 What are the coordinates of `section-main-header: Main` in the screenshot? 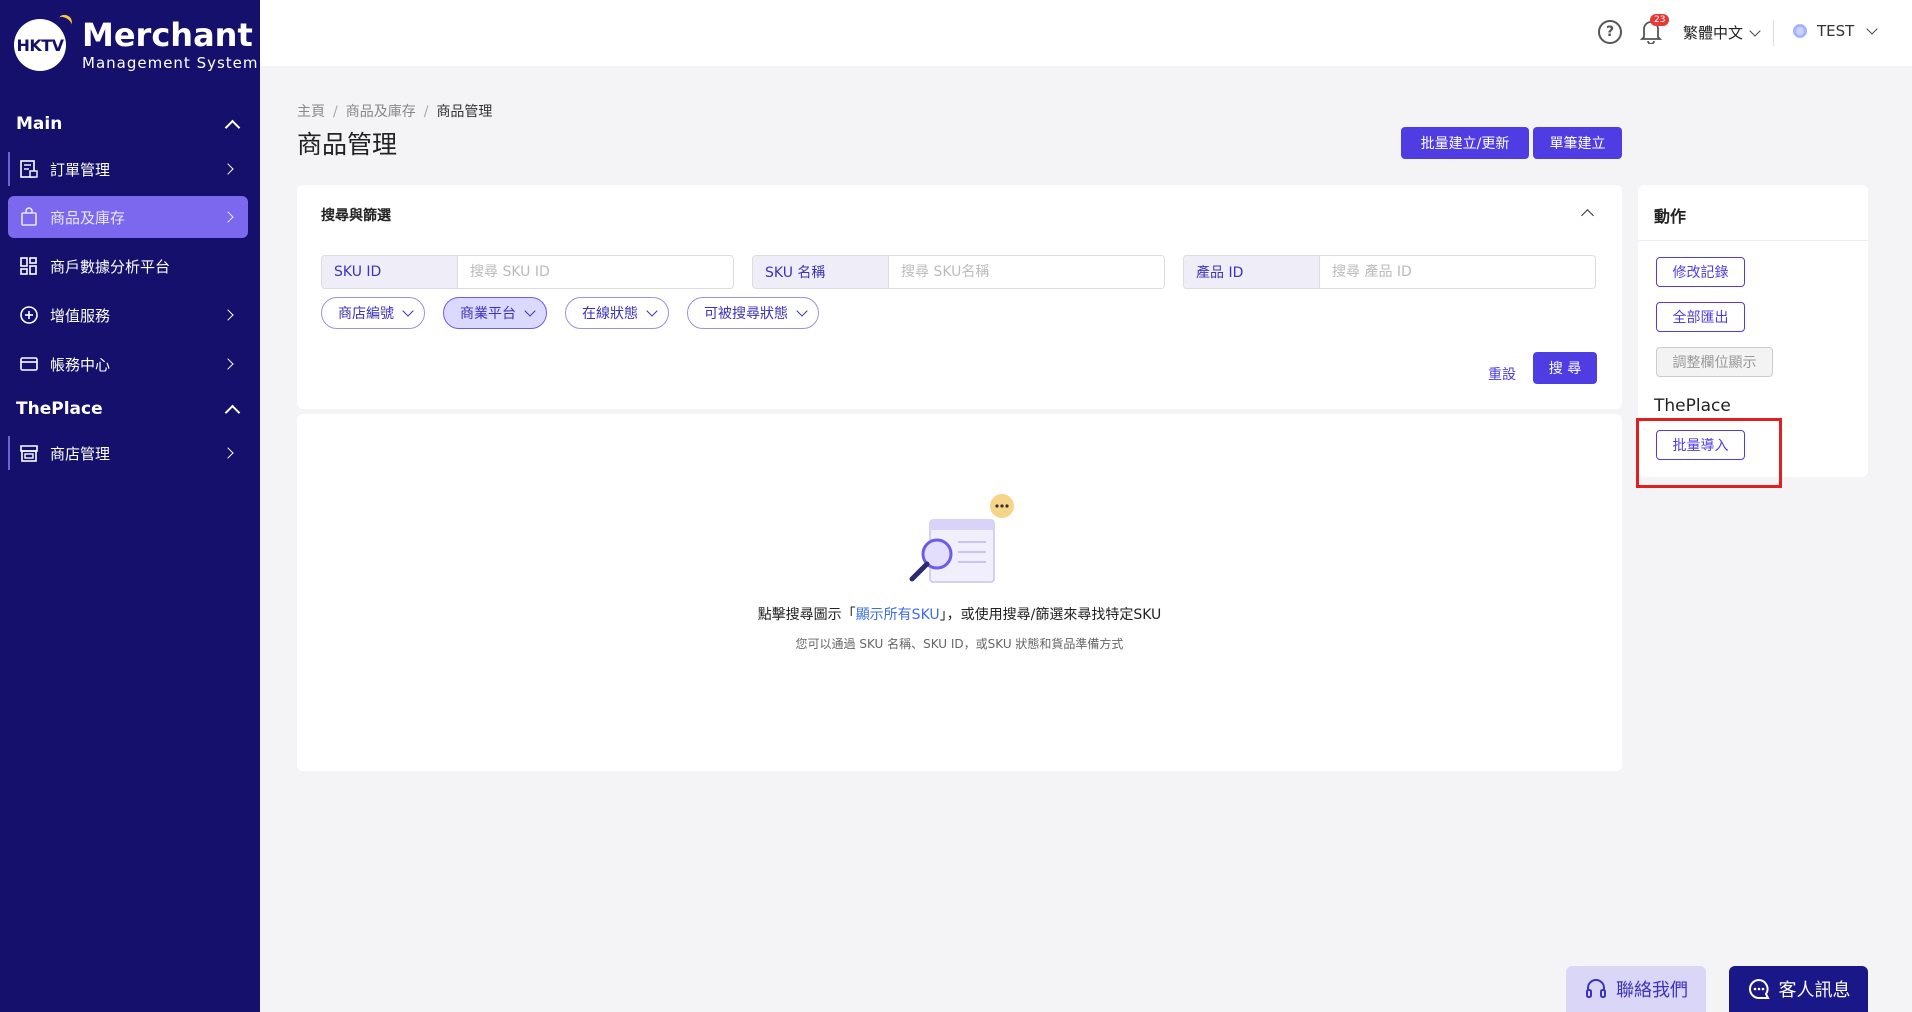 It's located at (130, 124).